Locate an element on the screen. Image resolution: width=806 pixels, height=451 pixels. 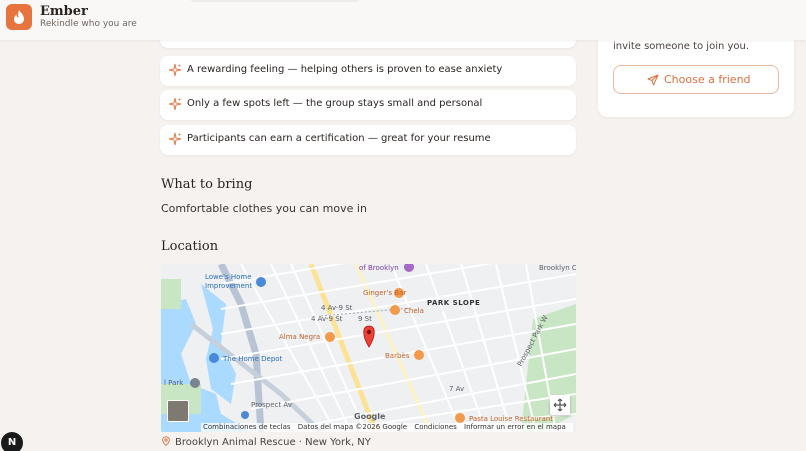
map-label: Ginger's Bar is located at coordinates (385, 293).